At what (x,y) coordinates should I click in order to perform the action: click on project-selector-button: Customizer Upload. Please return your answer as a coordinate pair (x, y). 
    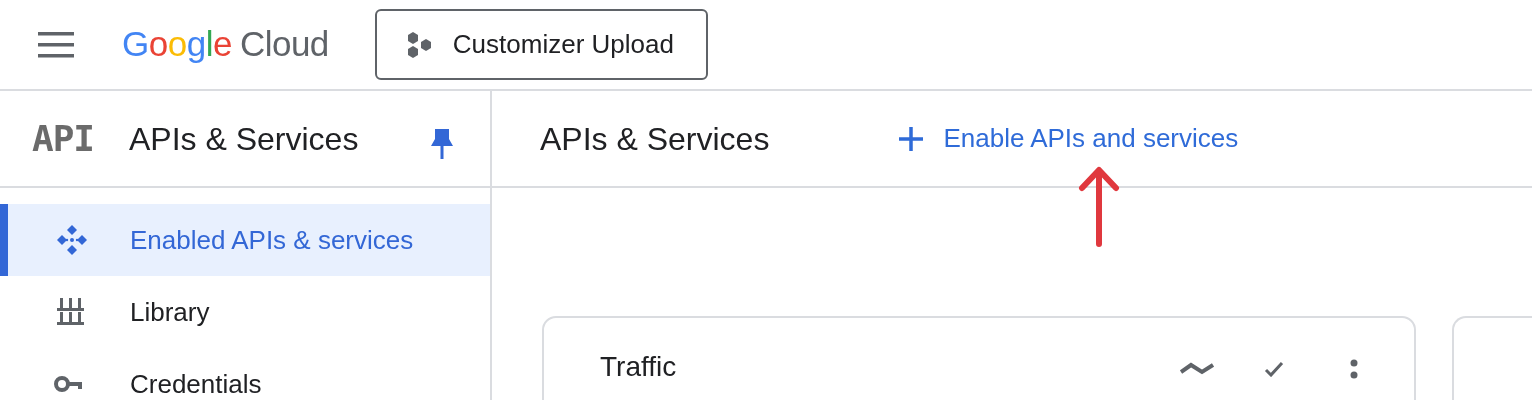
    Looking at the image, I should click on (541, 44).